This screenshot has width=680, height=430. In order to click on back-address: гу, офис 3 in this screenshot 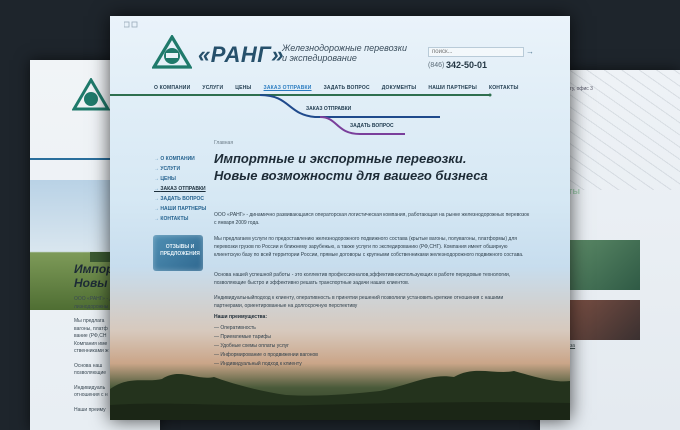, I will do `click(581, 89)`.